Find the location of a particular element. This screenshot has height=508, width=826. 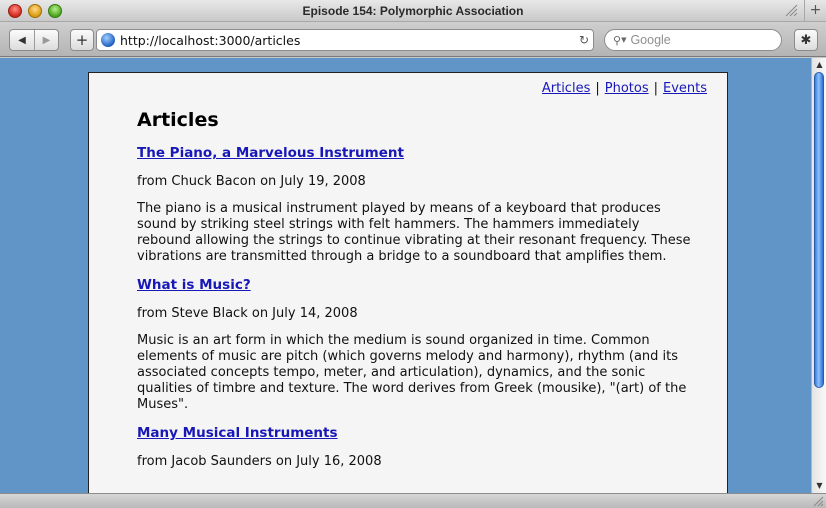

article-title-link: The Piano, a Marvelous Instrument is located at coordinates (417, 153).